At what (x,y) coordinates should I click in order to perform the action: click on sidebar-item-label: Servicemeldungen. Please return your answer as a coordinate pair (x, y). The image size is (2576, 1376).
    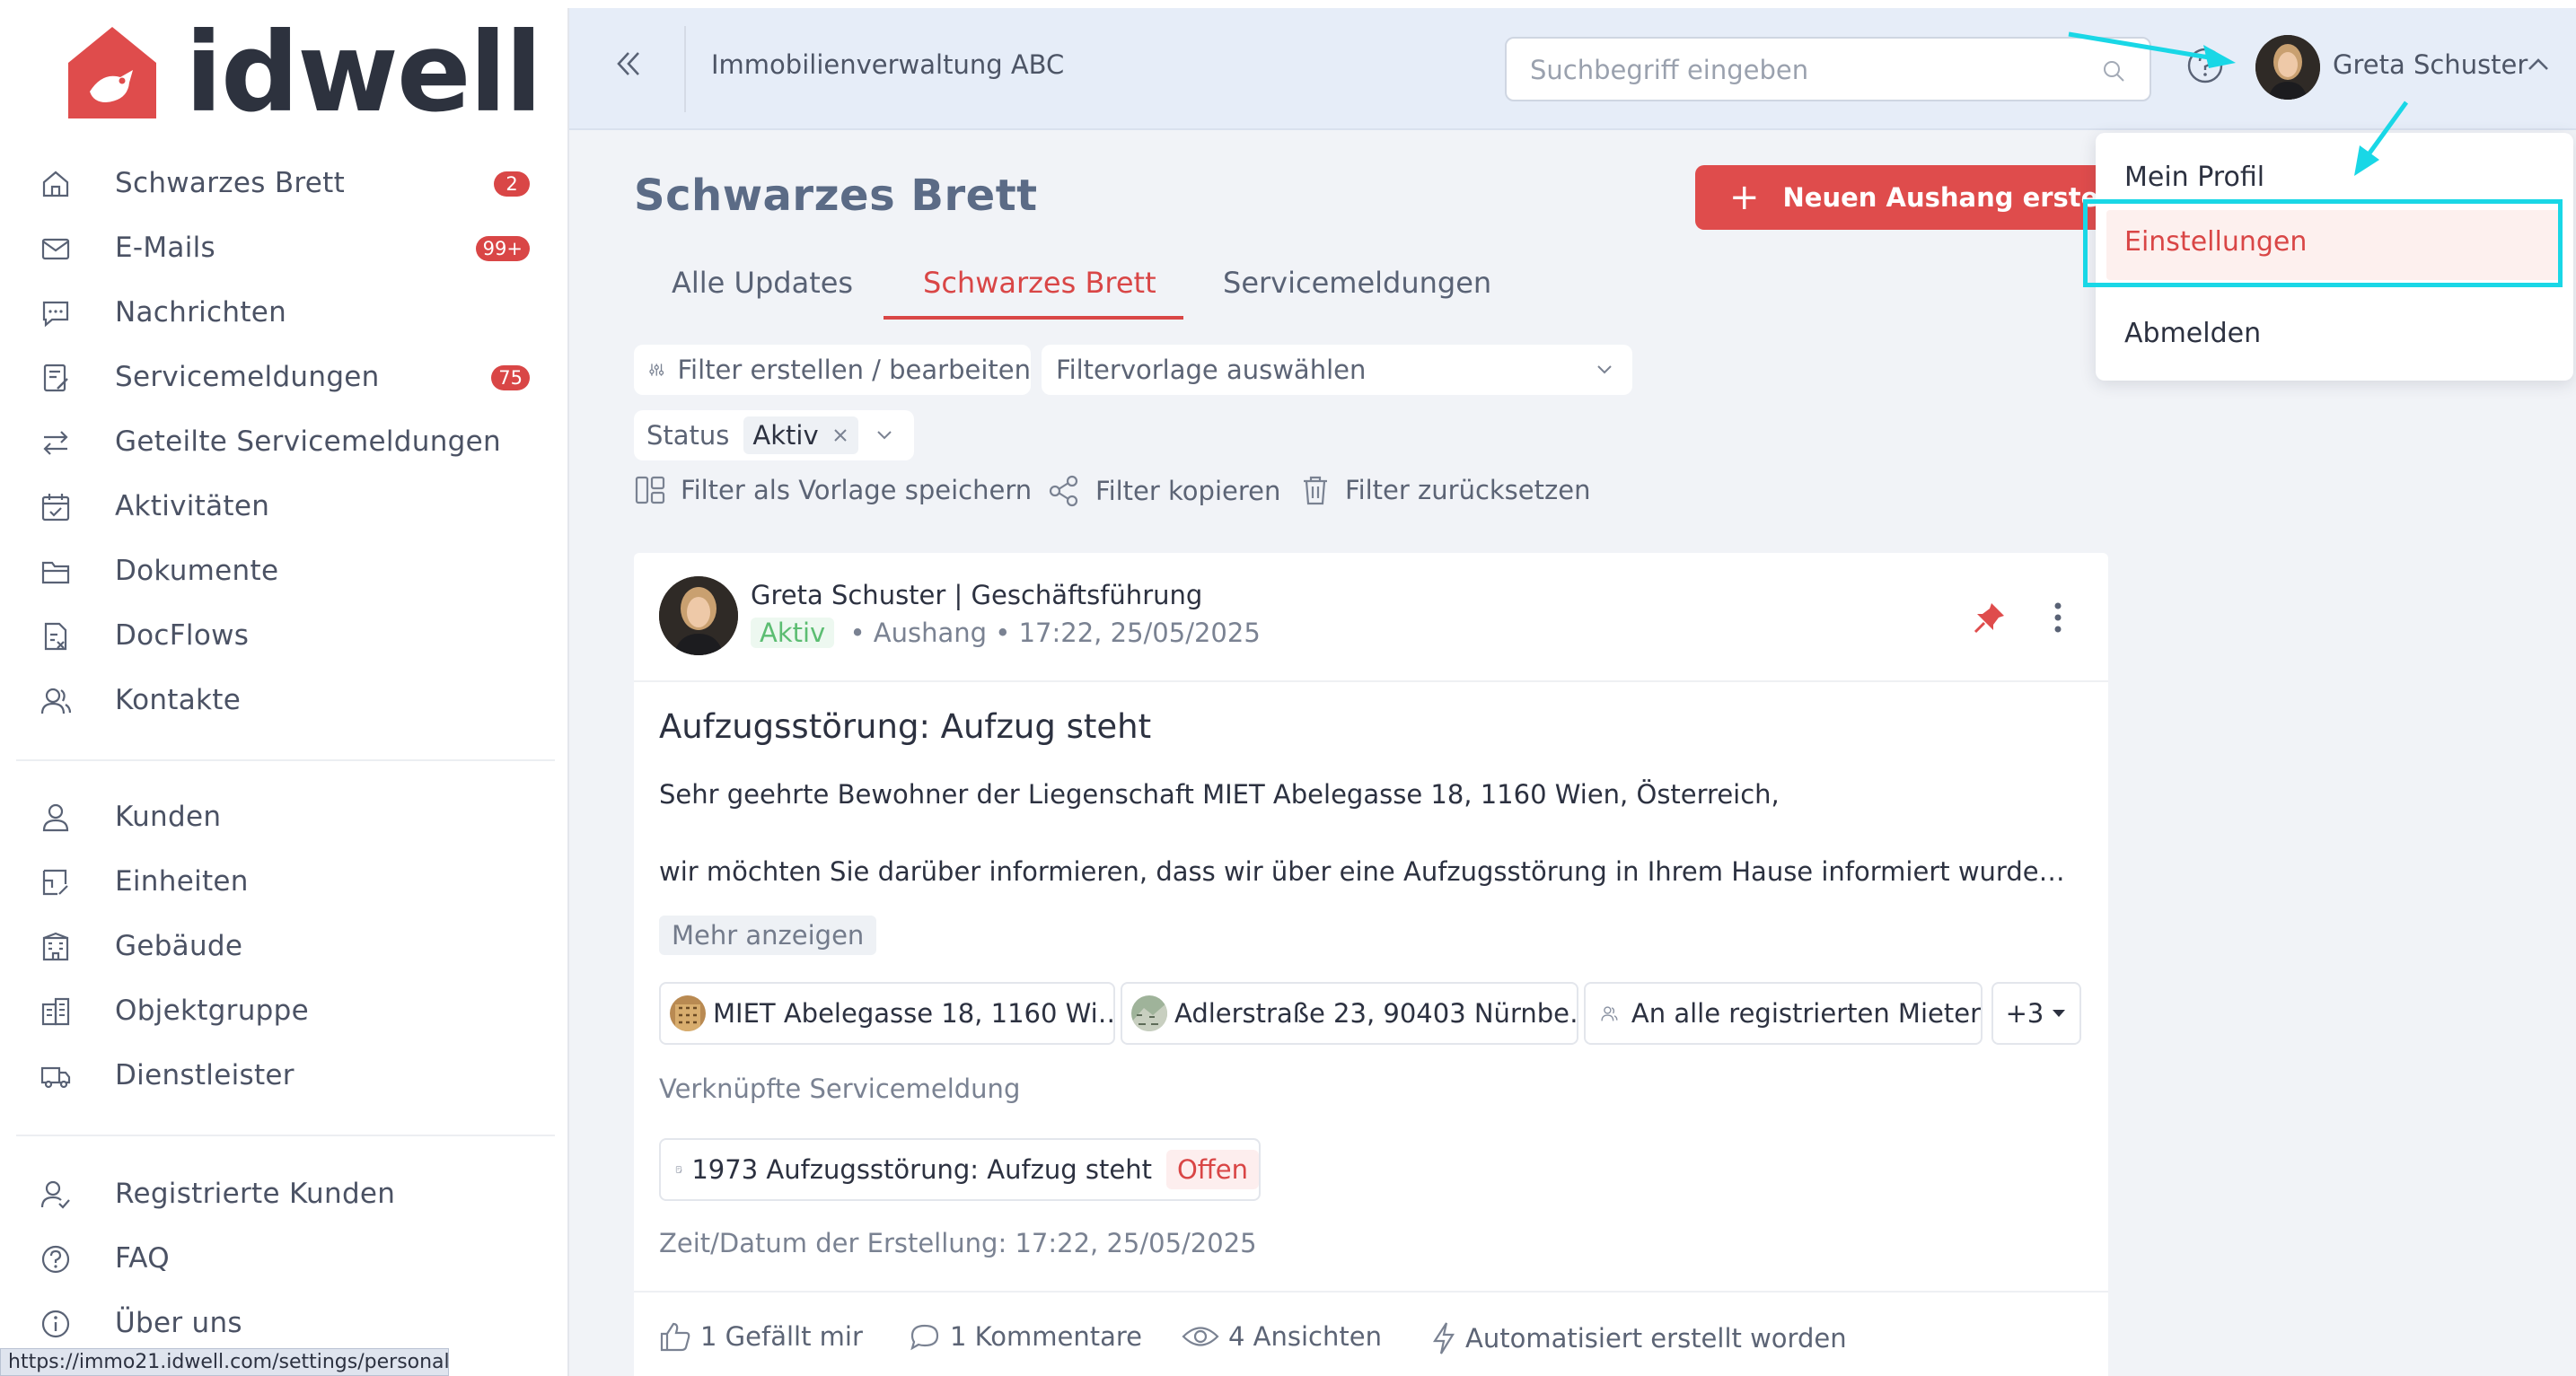
    Looking at the image, I should click on (247, 377).